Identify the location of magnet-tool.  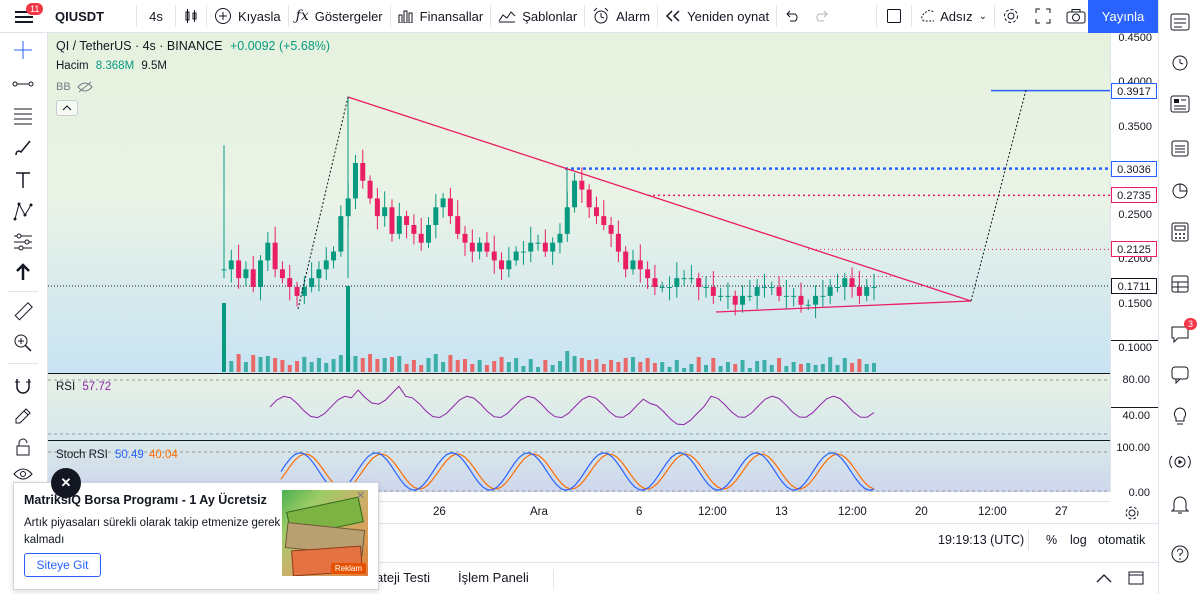
(23, 386).